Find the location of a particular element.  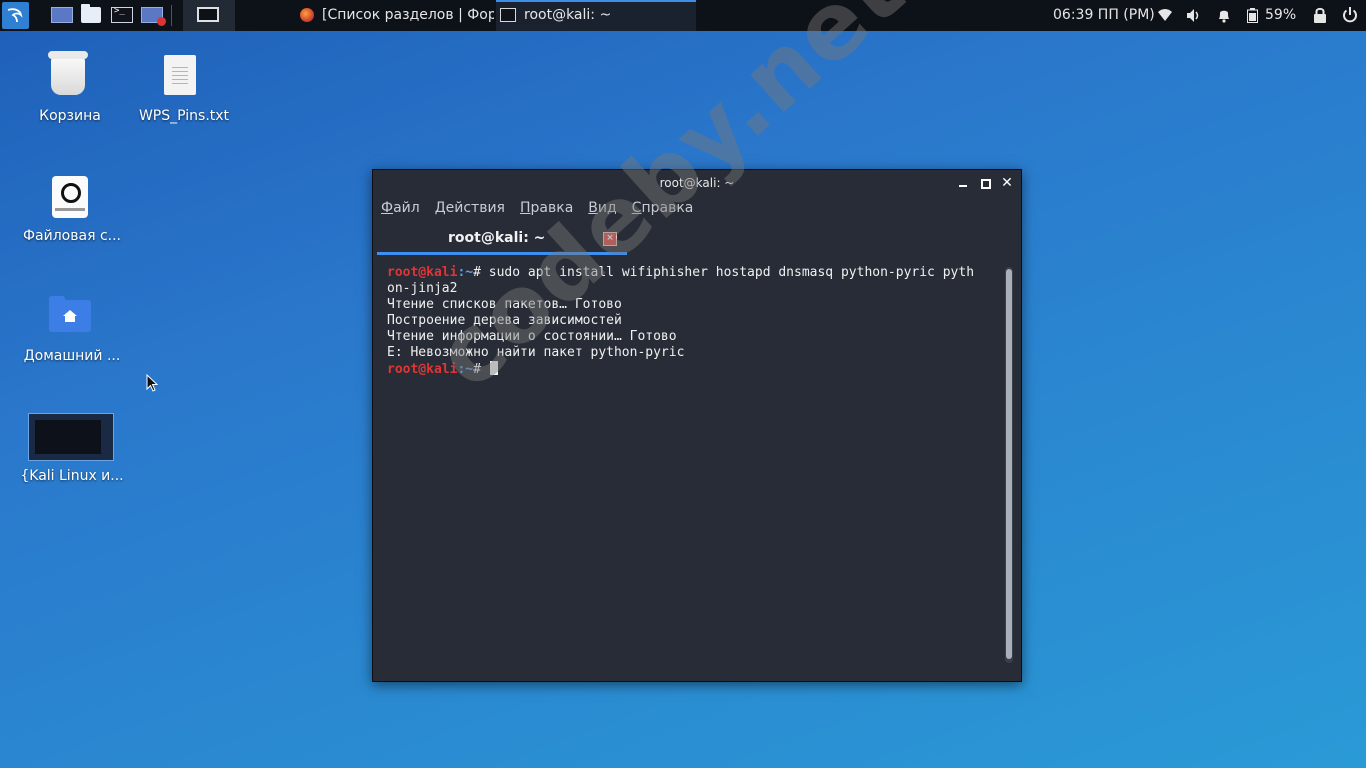

power-icon is located at coordinates (1350, 15).